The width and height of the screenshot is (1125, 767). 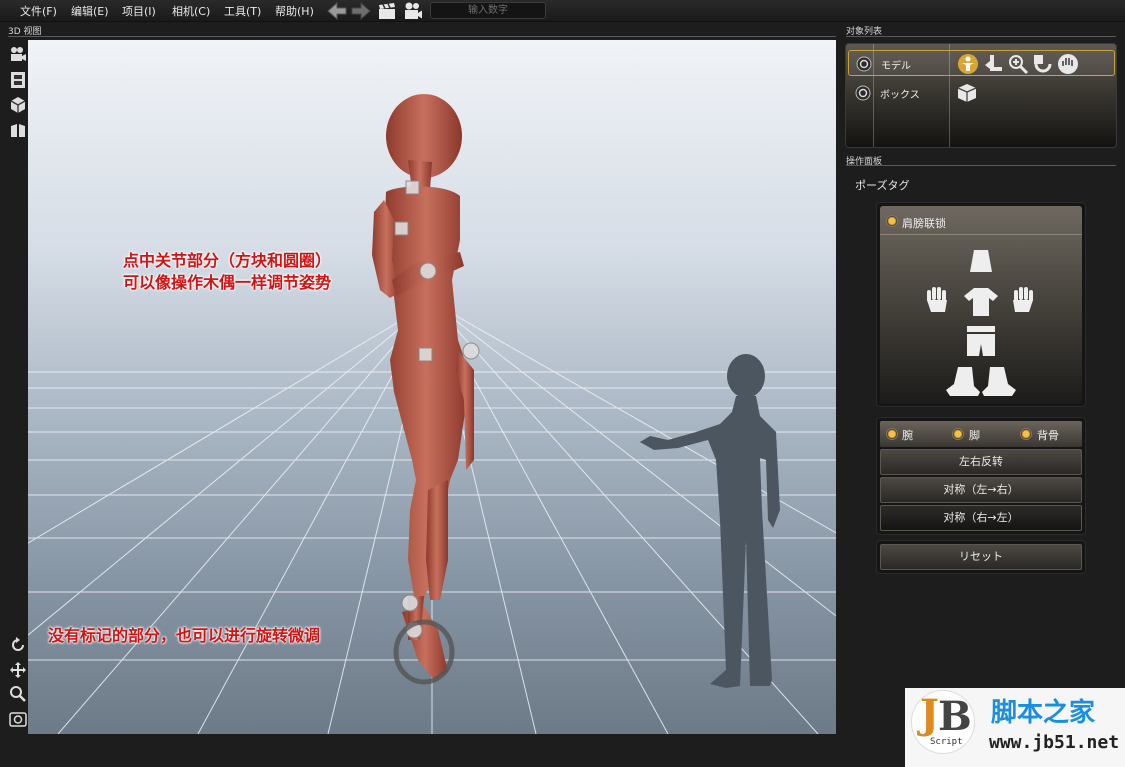 I want to click on pose-tag-title: ポーズタグ, so click(x=882, y=185).